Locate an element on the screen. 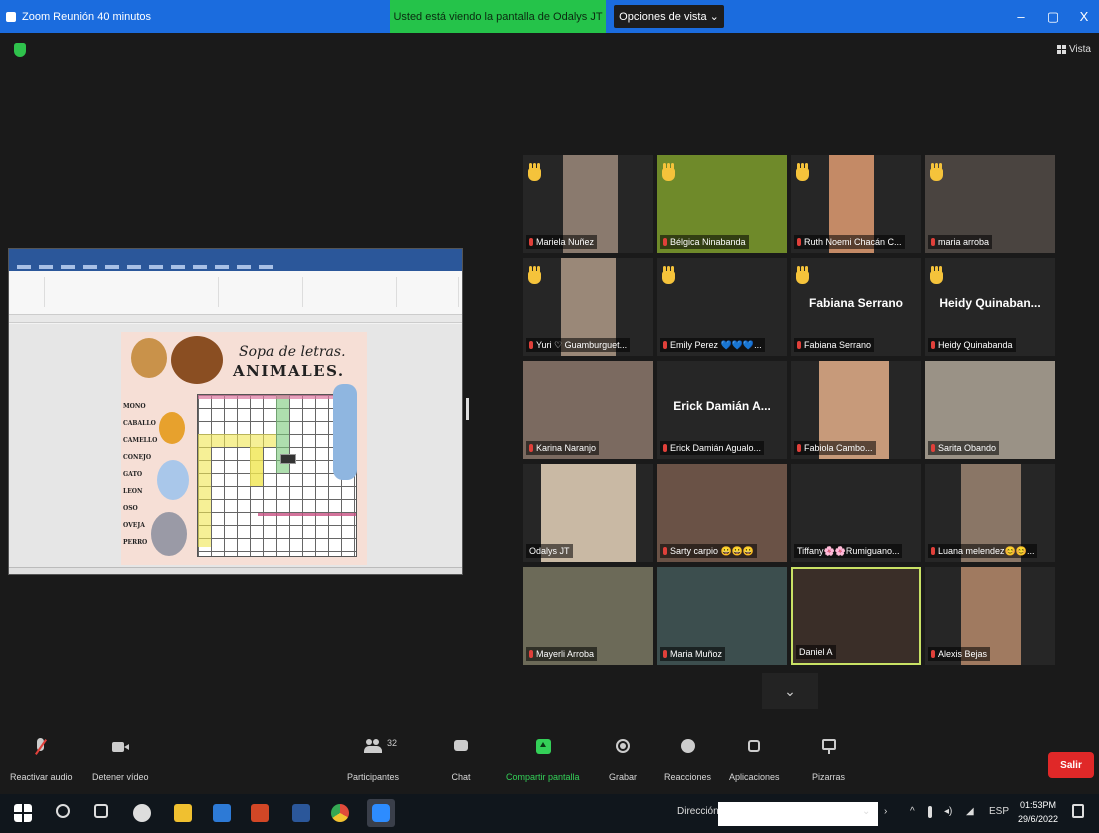  stop-video-button: Detener vídeo is located at coordinates (120, 760).